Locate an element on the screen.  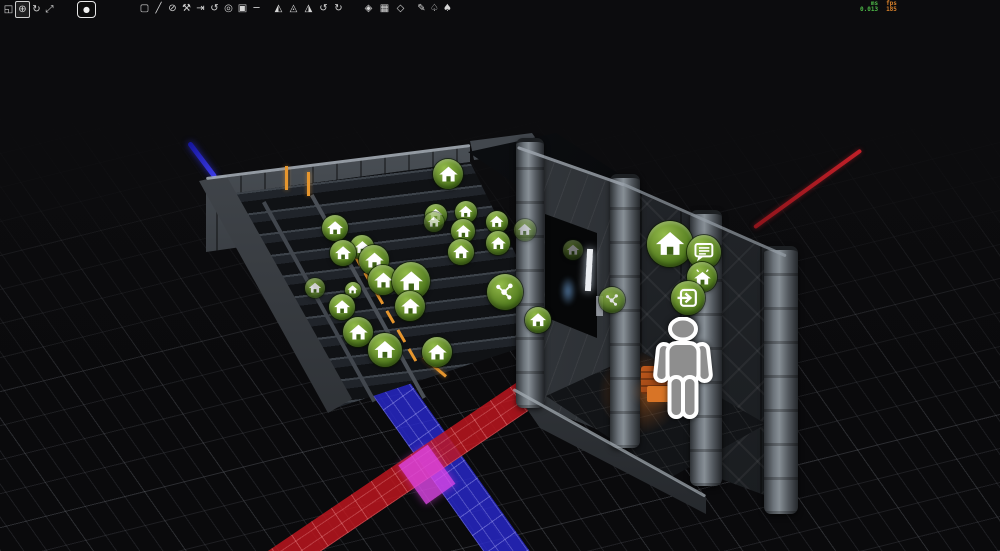
show-grid-button: ▦ is located at coordinates (384, 8).